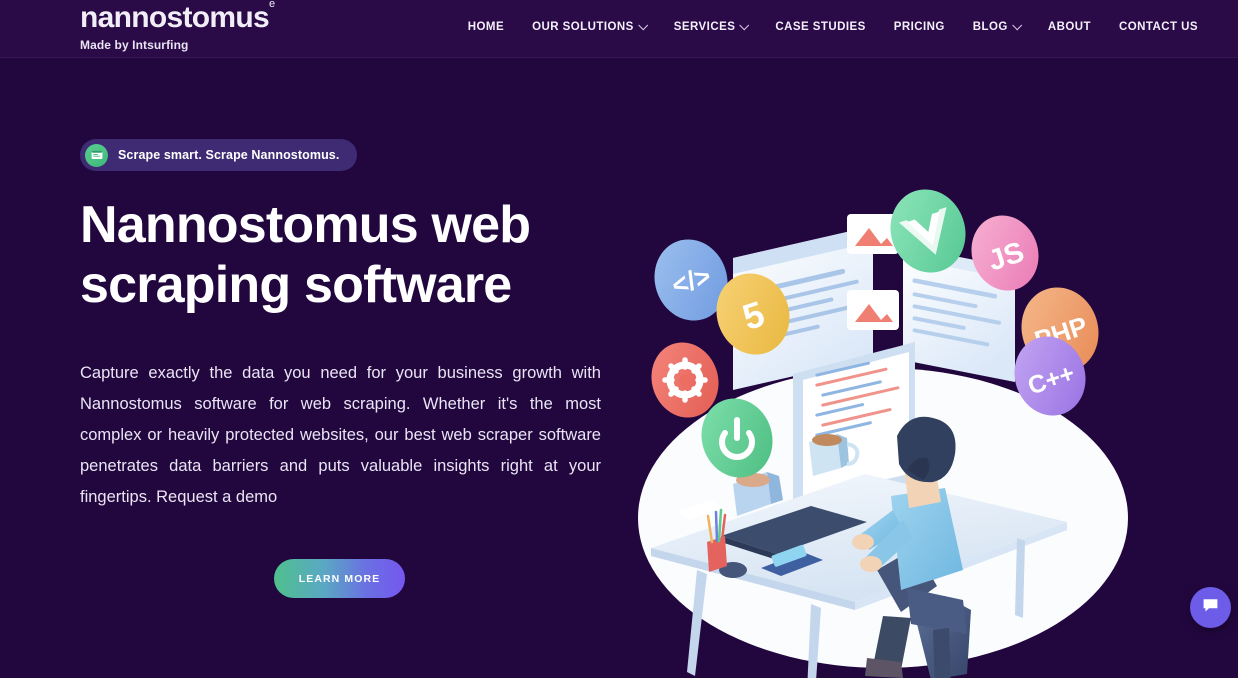 This screenshot has width=1238, height=678. I want to click on nav-item-label: HOME, so click(486, 27).